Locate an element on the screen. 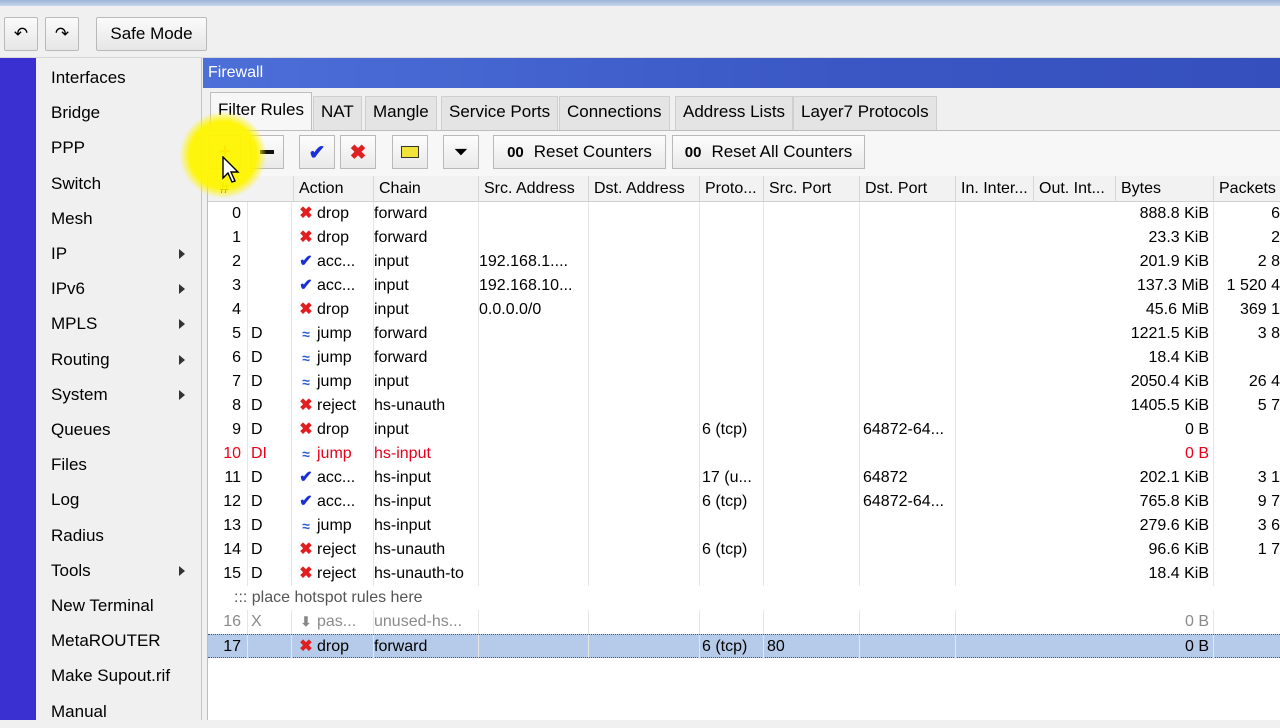 This screenshot has height=728, width=1280. sidebar-item-label: Bridge is located at coordinates (76, 113).